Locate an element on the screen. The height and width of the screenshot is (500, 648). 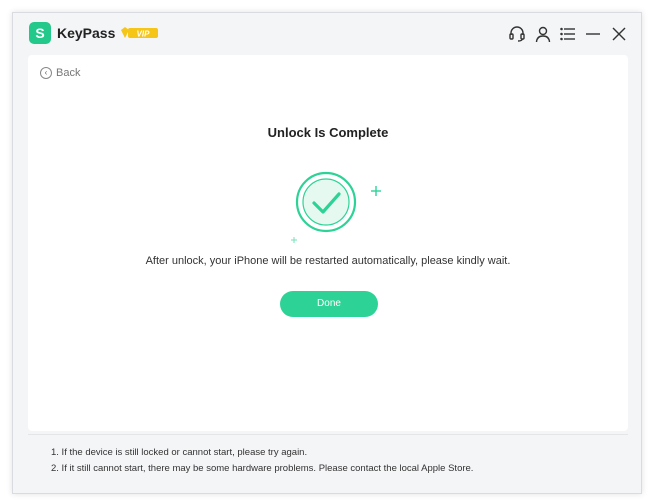
close-icon is located at coordinates (619, 34).